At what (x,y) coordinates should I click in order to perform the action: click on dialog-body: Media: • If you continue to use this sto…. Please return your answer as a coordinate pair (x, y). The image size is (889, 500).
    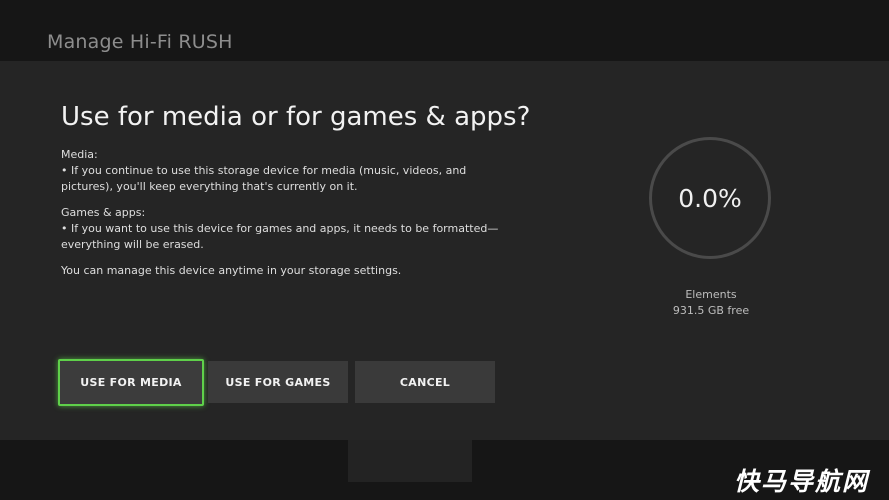
    Looking at the image, I should click on (286, 213).